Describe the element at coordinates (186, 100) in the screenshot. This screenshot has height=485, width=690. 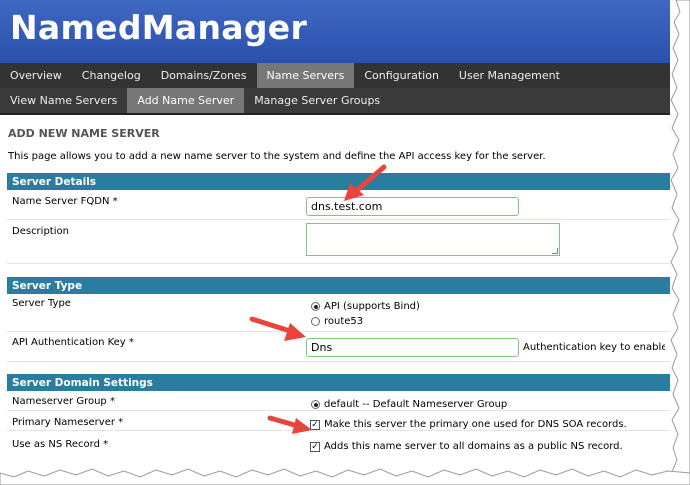
I see `subnav-add-name-server: Add Name Server` at that location.